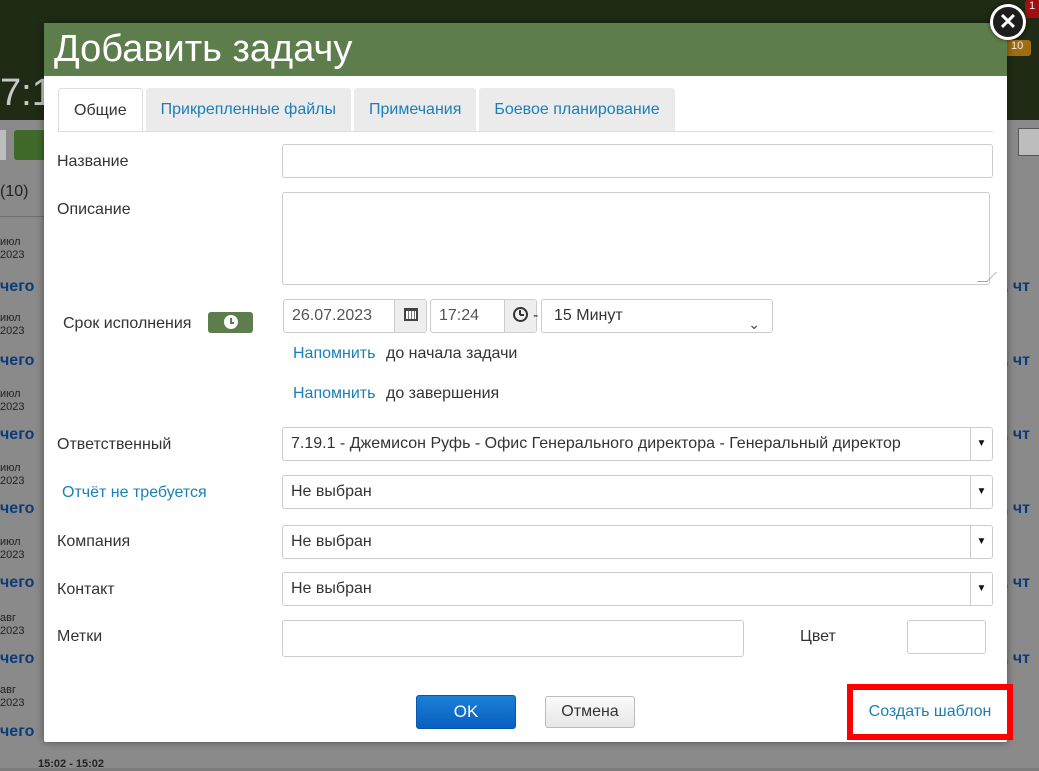 Image resolution: width=1039 pixels, height=771 pixels. Describe the element at coordinates (525, 131) in the screenshot. I see `tabs-divider` at that location.